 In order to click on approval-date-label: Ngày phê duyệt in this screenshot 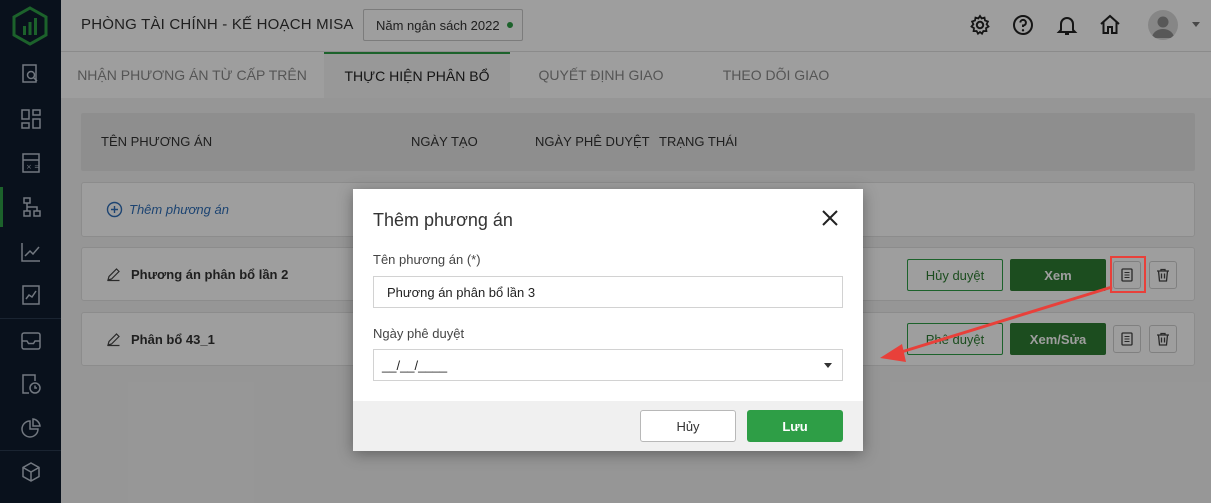, I will do `click(419, 333)`.